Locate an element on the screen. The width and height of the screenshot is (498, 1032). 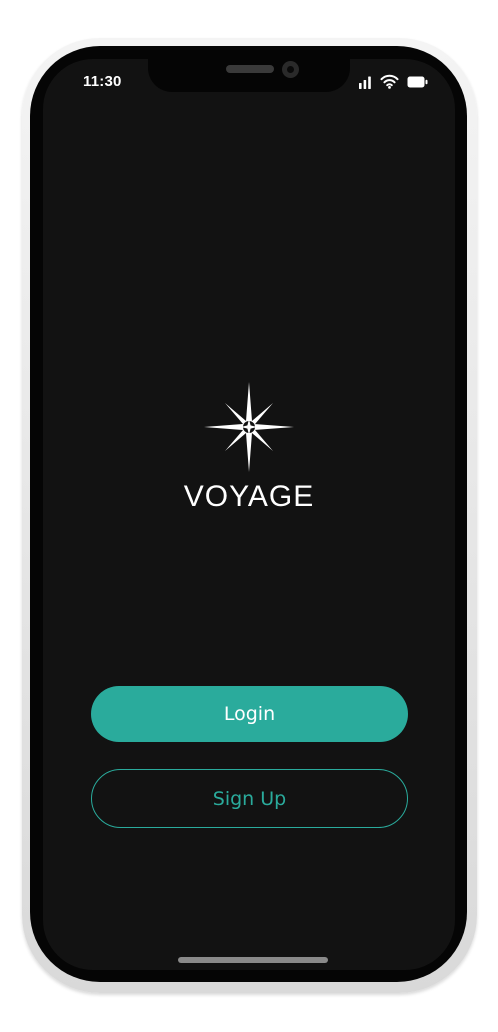
speaker-grille is located at coordinates (250, 69).